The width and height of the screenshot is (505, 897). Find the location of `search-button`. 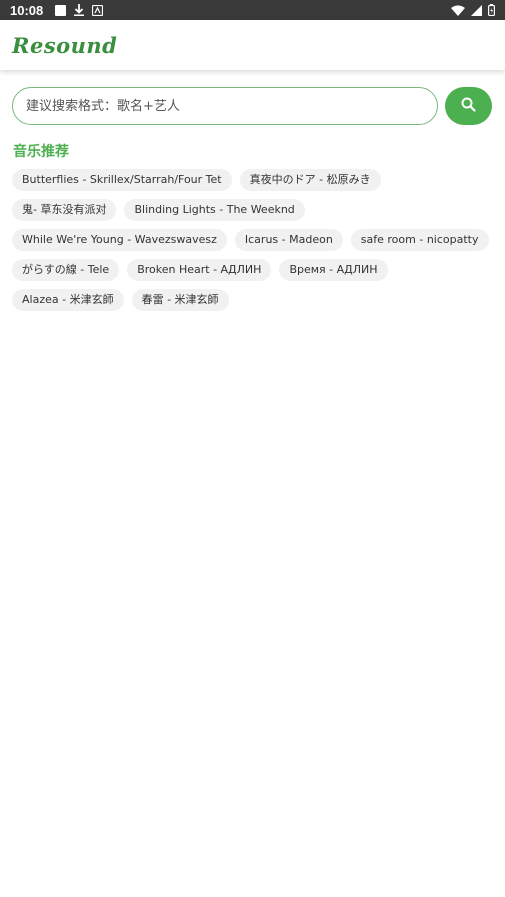

search-button is located at coordinates (468, 106).